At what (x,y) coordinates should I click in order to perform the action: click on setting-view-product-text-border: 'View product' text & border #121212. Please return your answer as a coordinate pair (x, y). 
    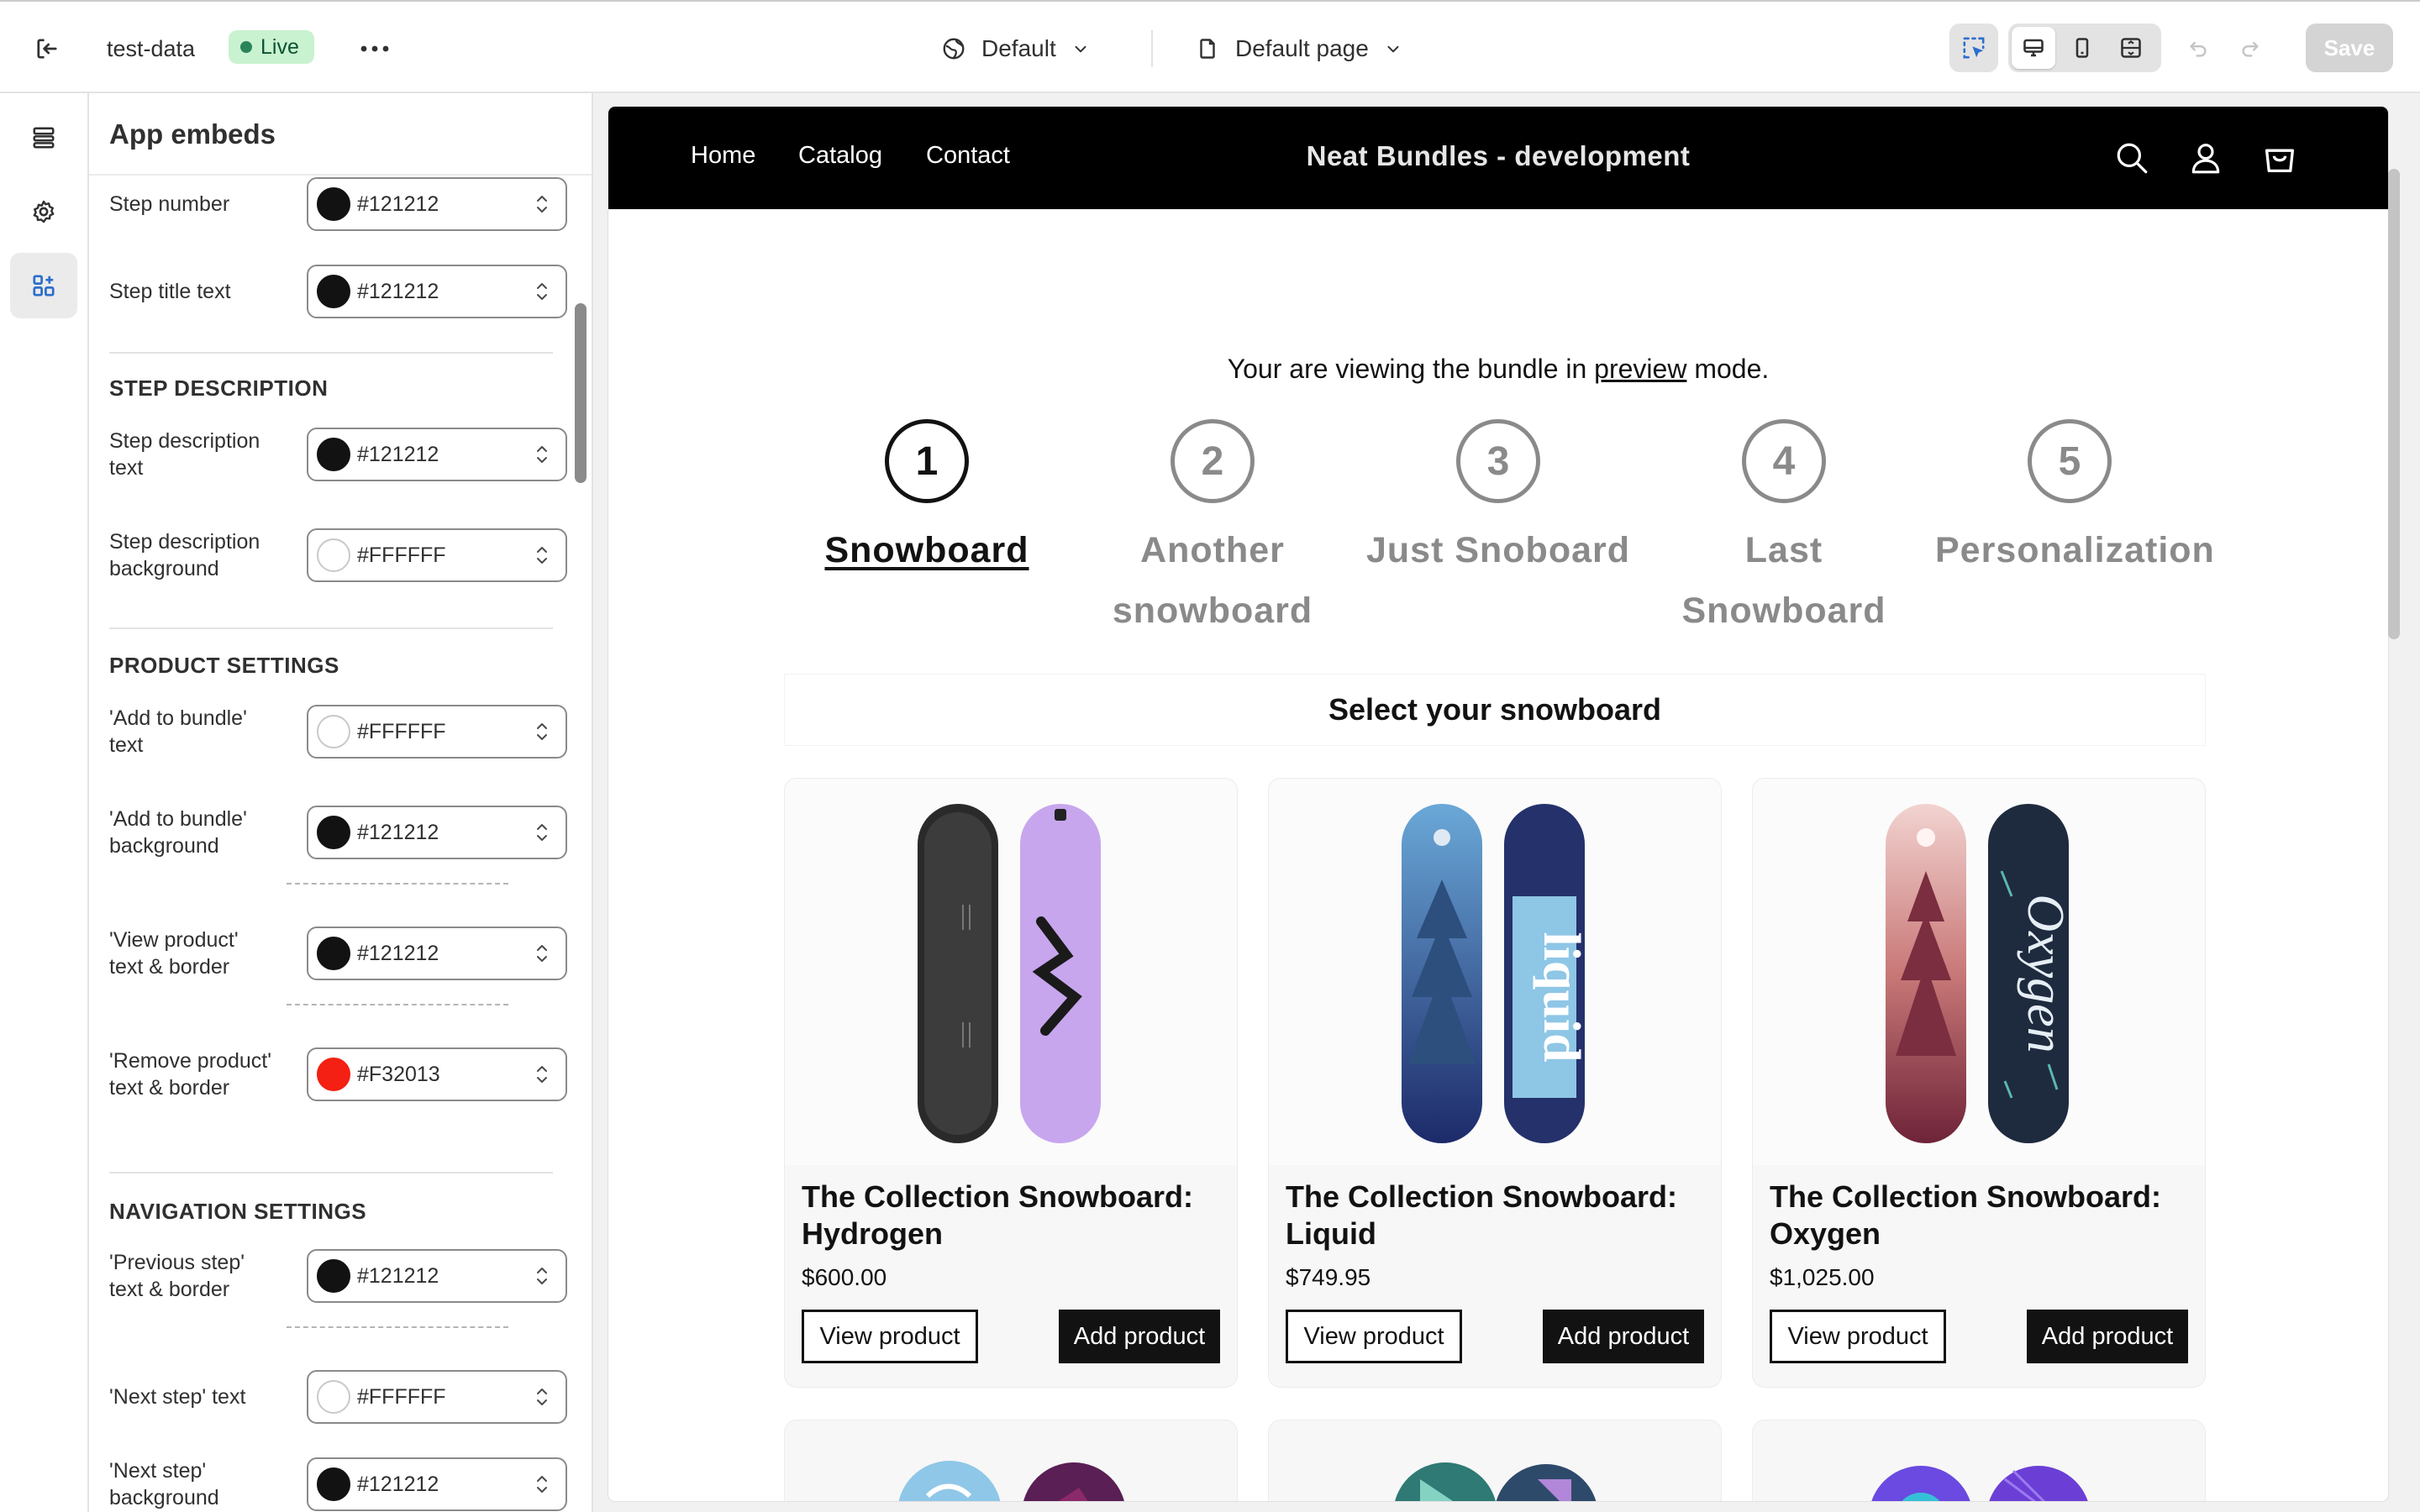
    Looking at the image, I should click on (338, 953).